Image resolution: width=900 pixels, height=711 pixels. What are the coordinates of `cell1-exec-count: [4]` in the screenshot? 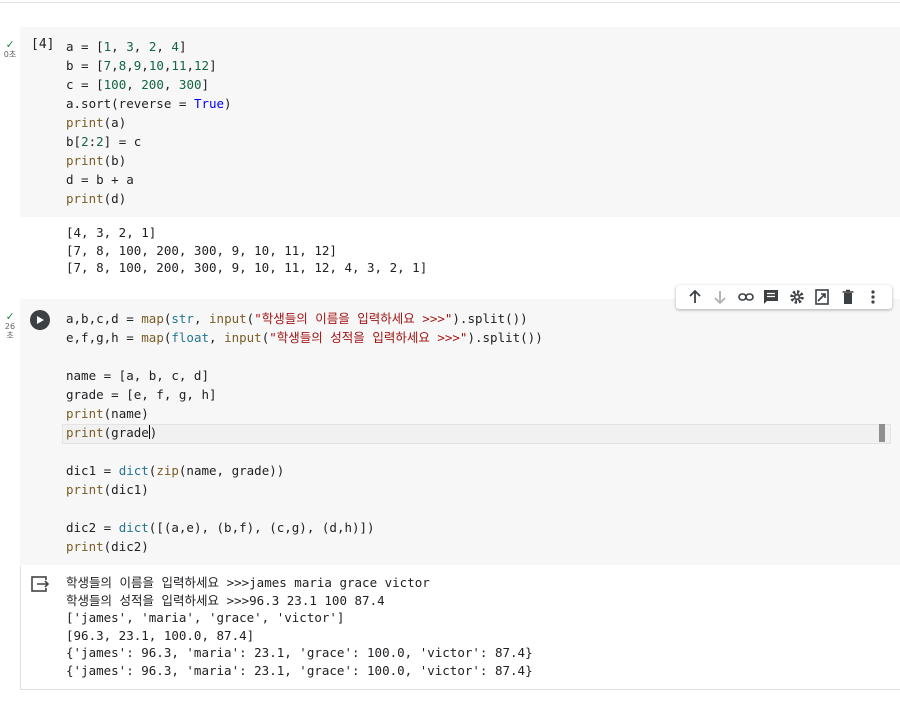 It's located at (43, 44).